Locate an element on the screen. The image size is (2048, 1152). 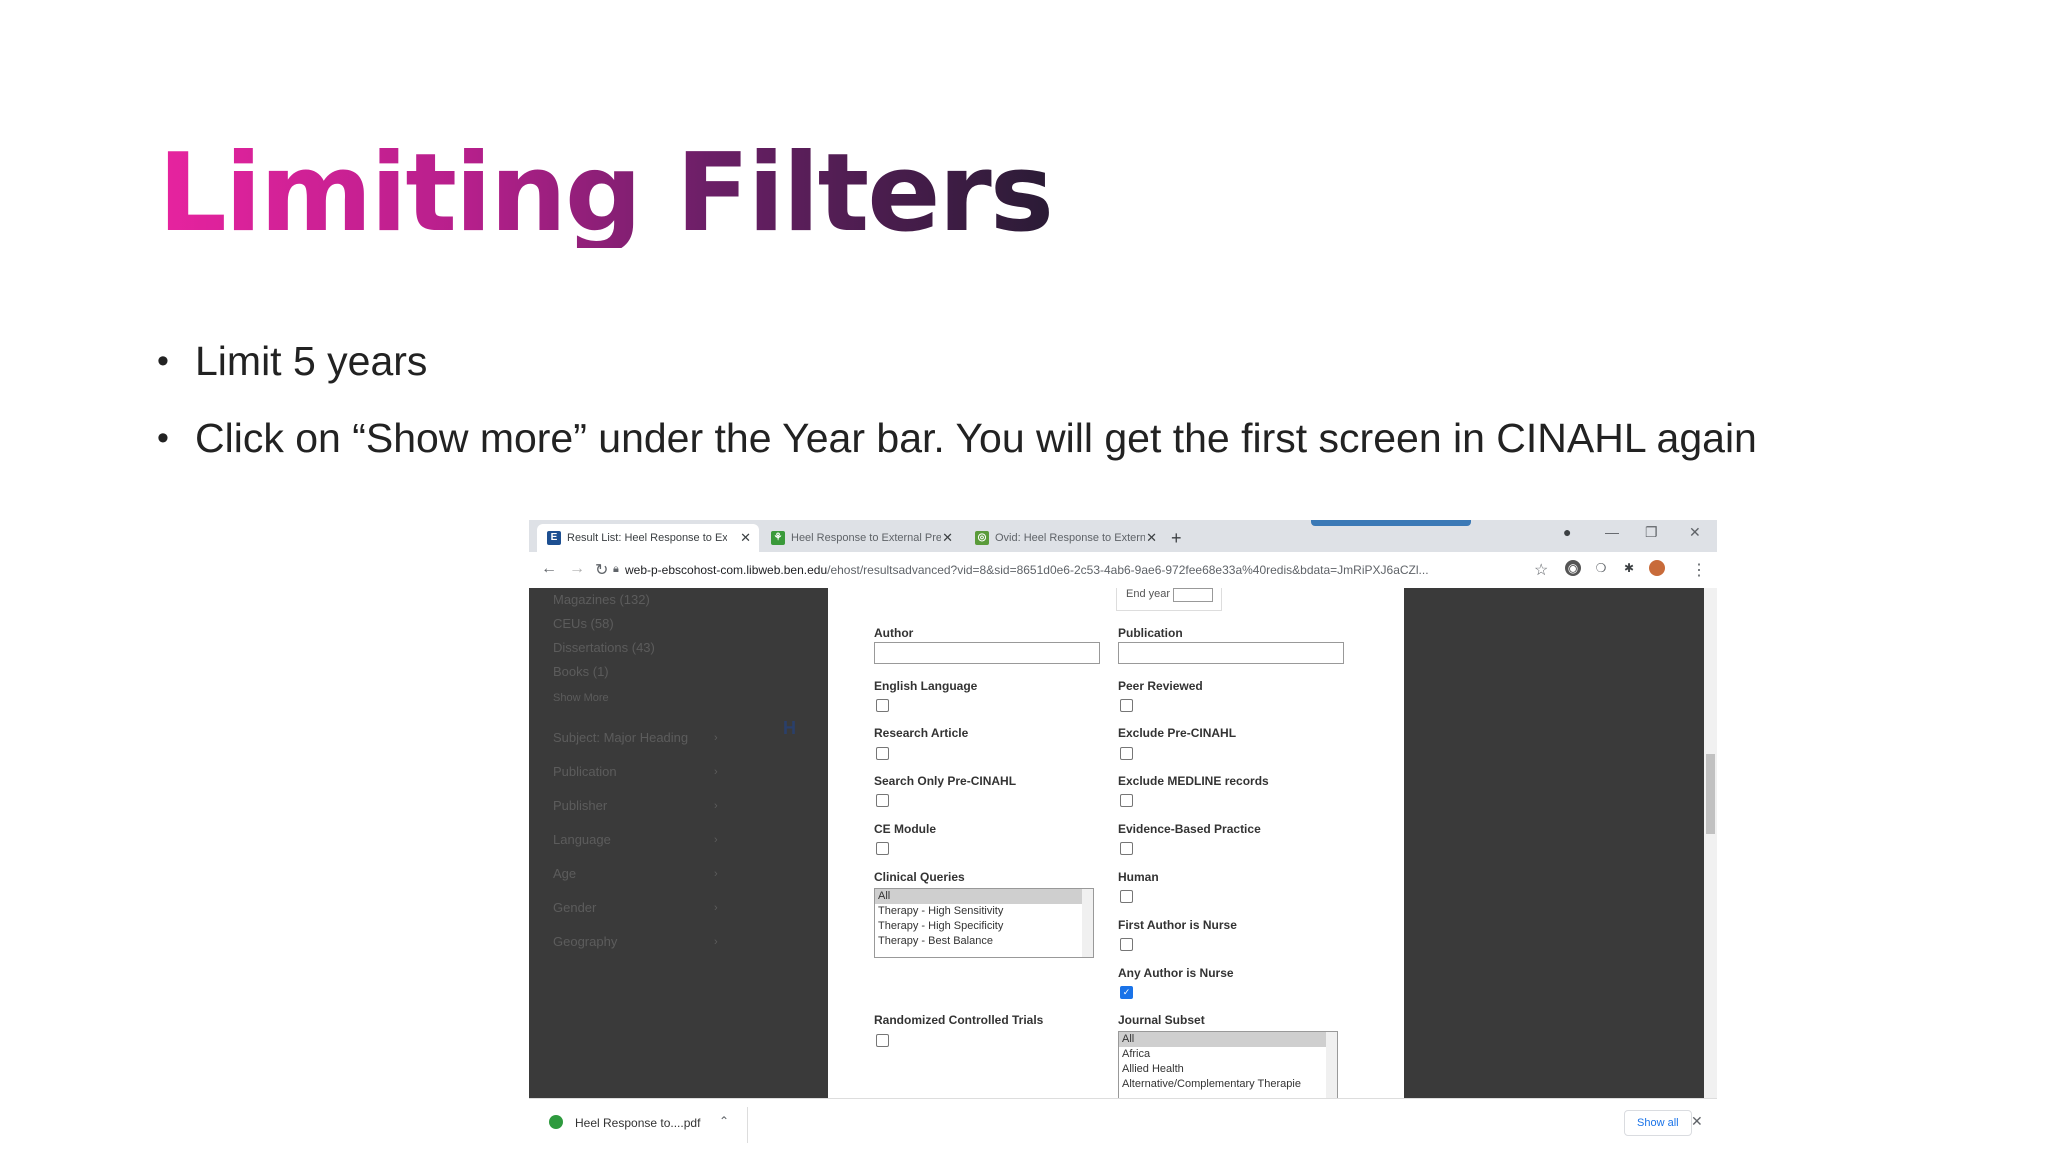
url-host: web-p-ebscohost-com.libweb.ben.edu is located at coordinates (726, 570).